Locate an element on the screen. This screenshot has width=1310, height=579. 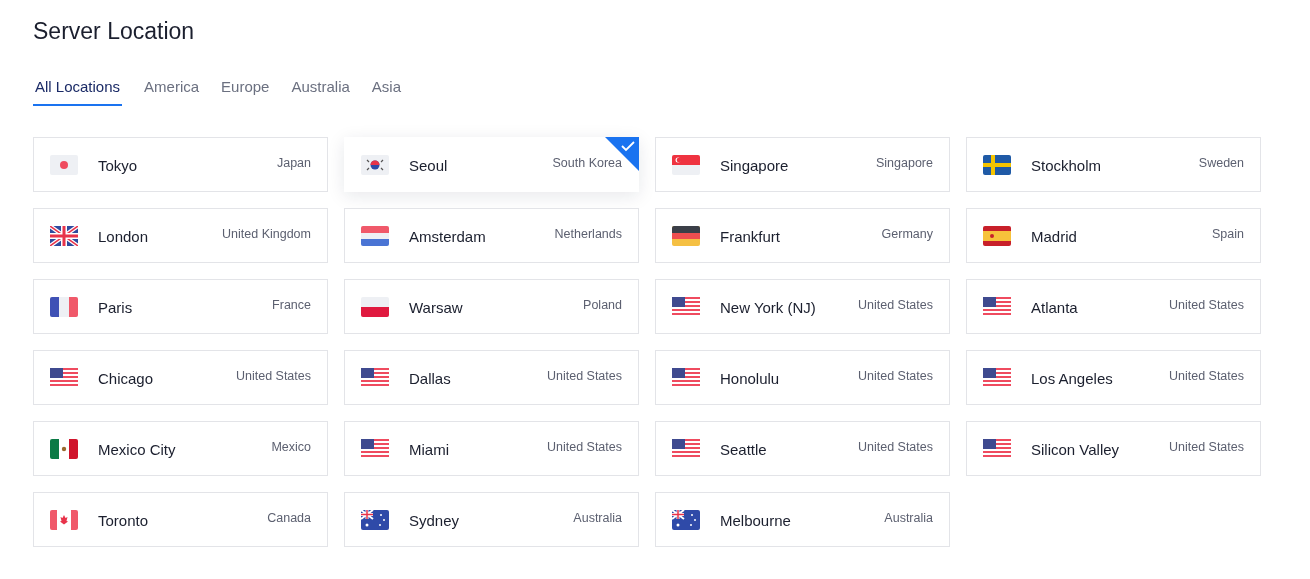
location-card: Warsaw Poland is located at coordinates (491, 306).